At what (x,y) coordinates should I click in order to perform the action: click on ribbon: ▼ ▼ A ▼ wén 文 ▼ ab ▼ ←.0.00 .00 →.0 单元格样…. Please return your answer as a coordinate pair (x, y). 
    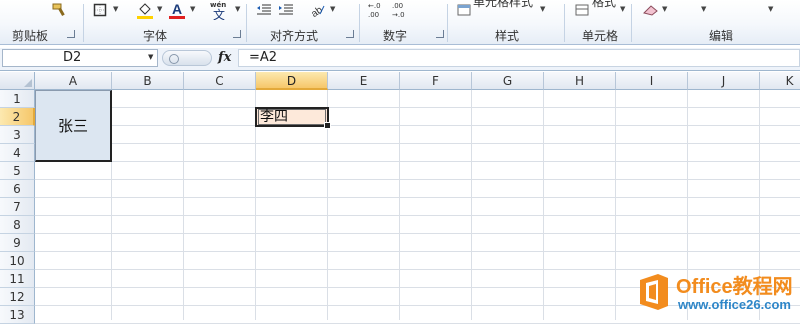
    Looking at the image, I should click on (400, 22).